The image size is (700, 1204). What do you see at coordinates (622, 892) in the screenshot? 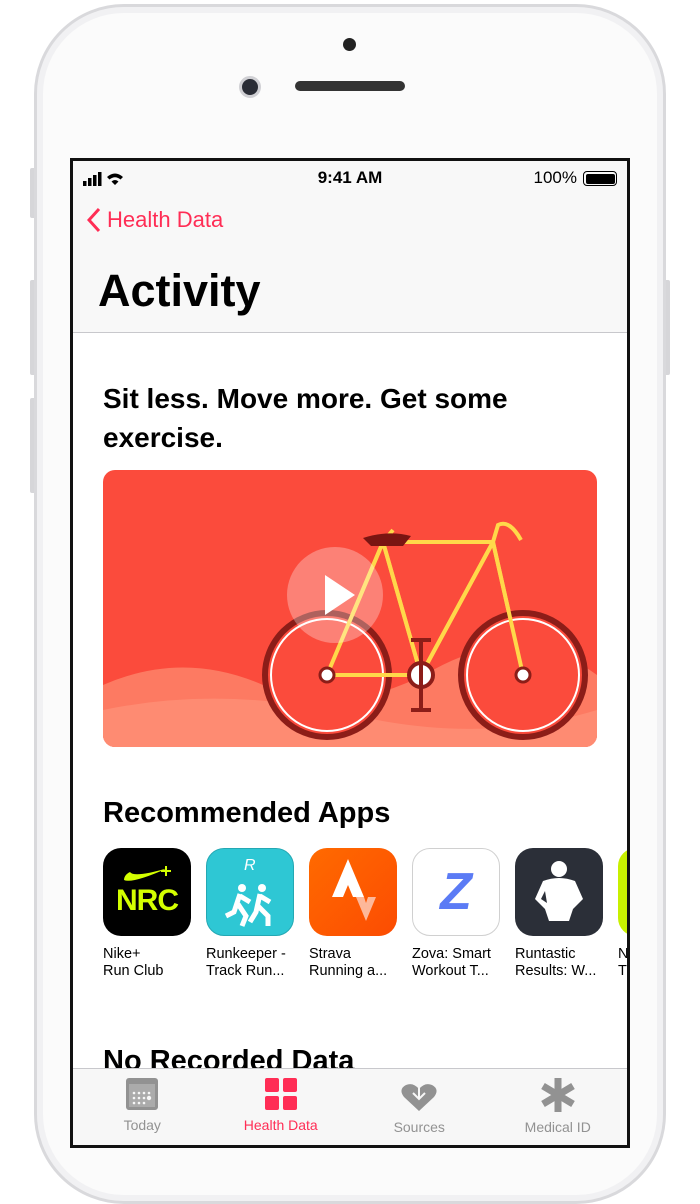
I see `partial-app-icon` at bounding box center [622, 892].